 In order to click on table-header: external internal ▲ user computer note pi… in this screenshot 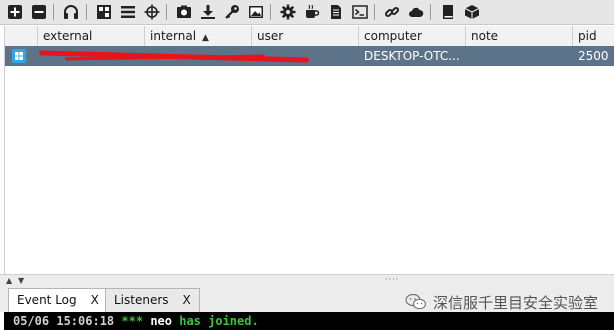, I will do `click(309, 36)`.